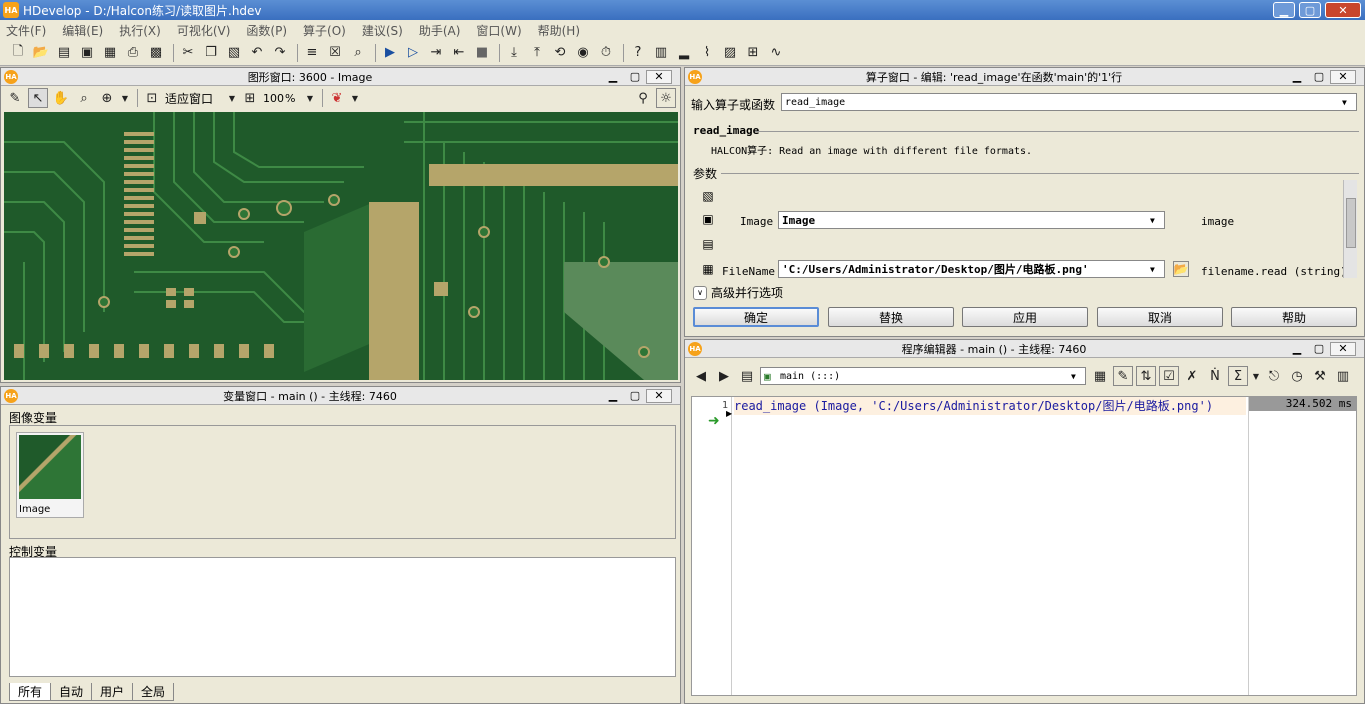 The image size is (1365, 704). I want to click on image-variable-thumbnail: Image, so click(50, 475).